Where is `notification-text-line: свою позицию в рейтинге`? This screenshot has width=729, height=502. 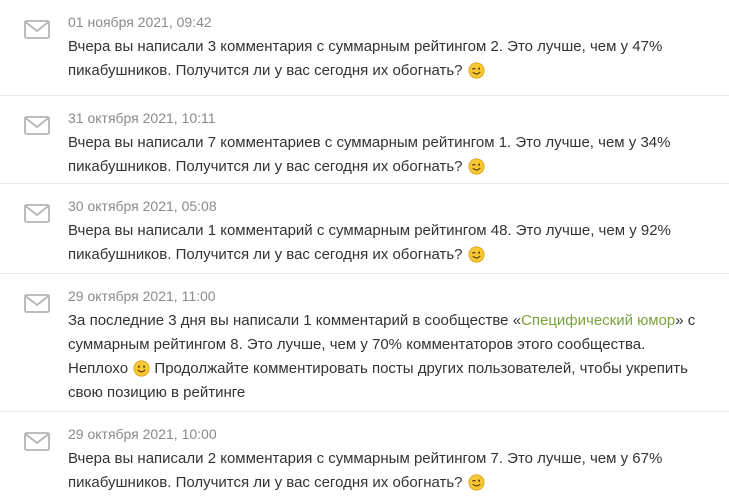
notification-text-line: свою позицию в рейтинге is located at coordinates (157, 392).